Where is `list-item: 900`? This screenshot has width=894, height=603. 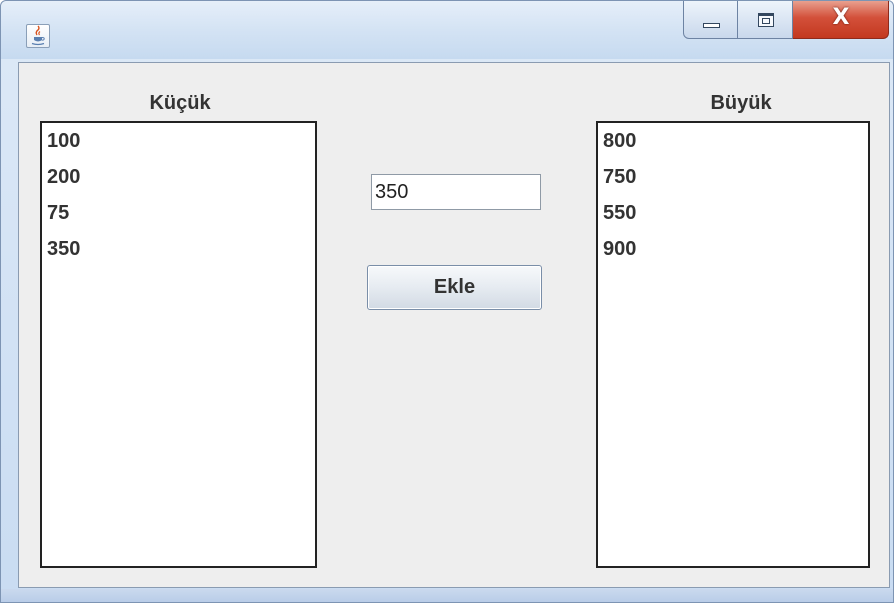 list-item: 900 is located at coordinates (735, 256).